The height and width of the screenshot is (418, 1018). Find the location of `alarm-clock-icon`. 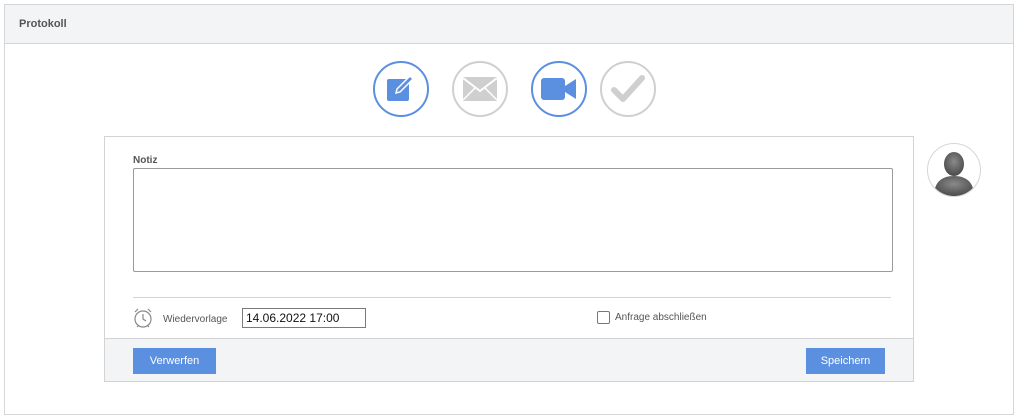

alarm-clock-icon is located at coordinates (143, 318).